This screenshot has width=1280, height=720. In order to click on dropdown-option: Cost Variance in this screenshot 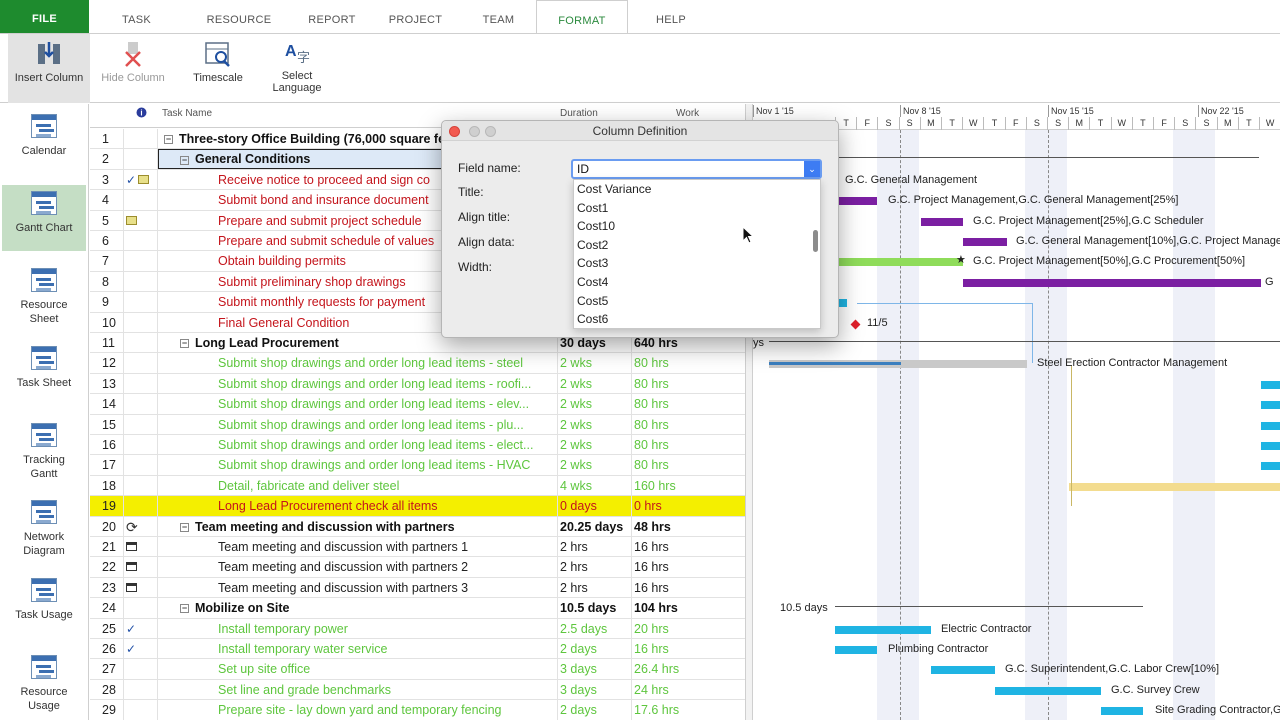, I will do `click(697, 189)`.